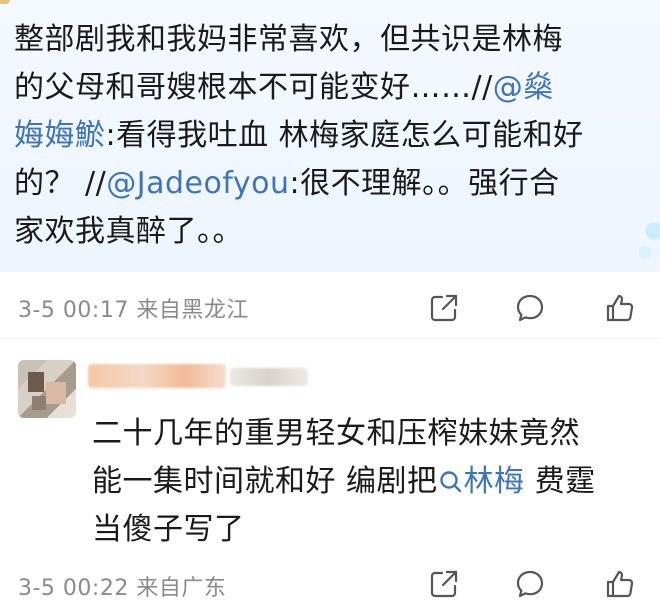  Describe the element at coordinates (330, 588) in the screenshot. I see `reply-actions` at that location.